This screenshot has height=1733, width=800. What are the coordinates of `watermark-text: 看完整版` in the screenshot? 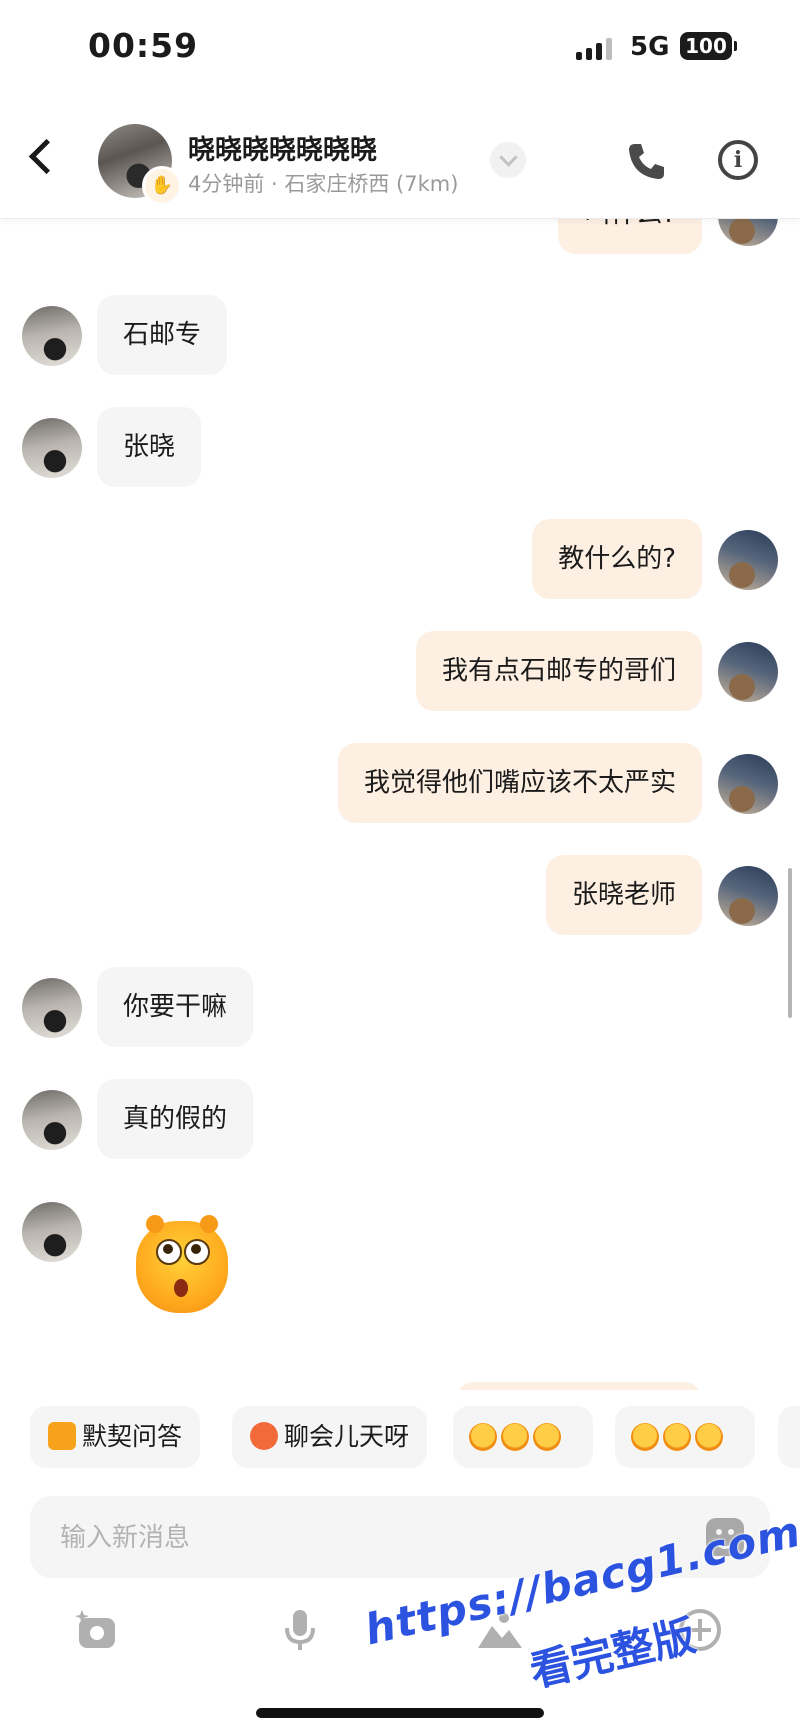 It's located at (613, 1653).